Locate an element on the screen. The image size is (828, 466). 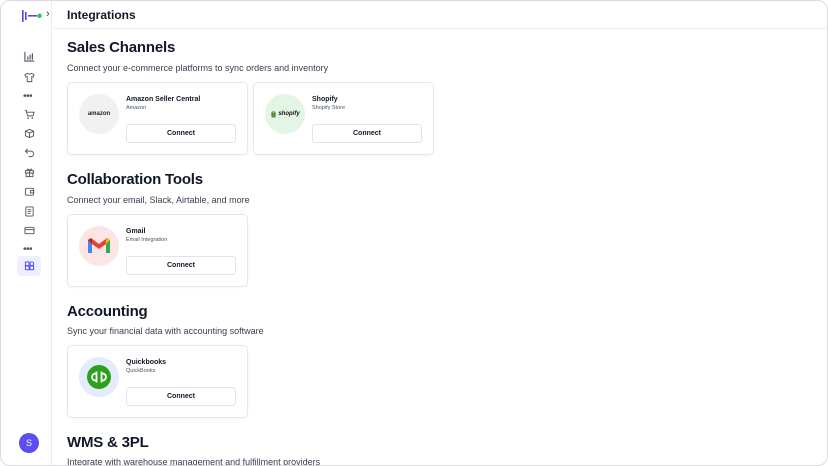
wallet-icon is located at coordinates (29, 191).